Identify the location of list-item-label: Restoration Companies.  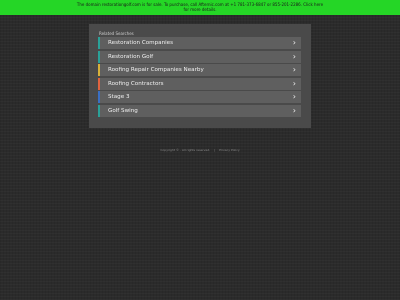
(140, 43).